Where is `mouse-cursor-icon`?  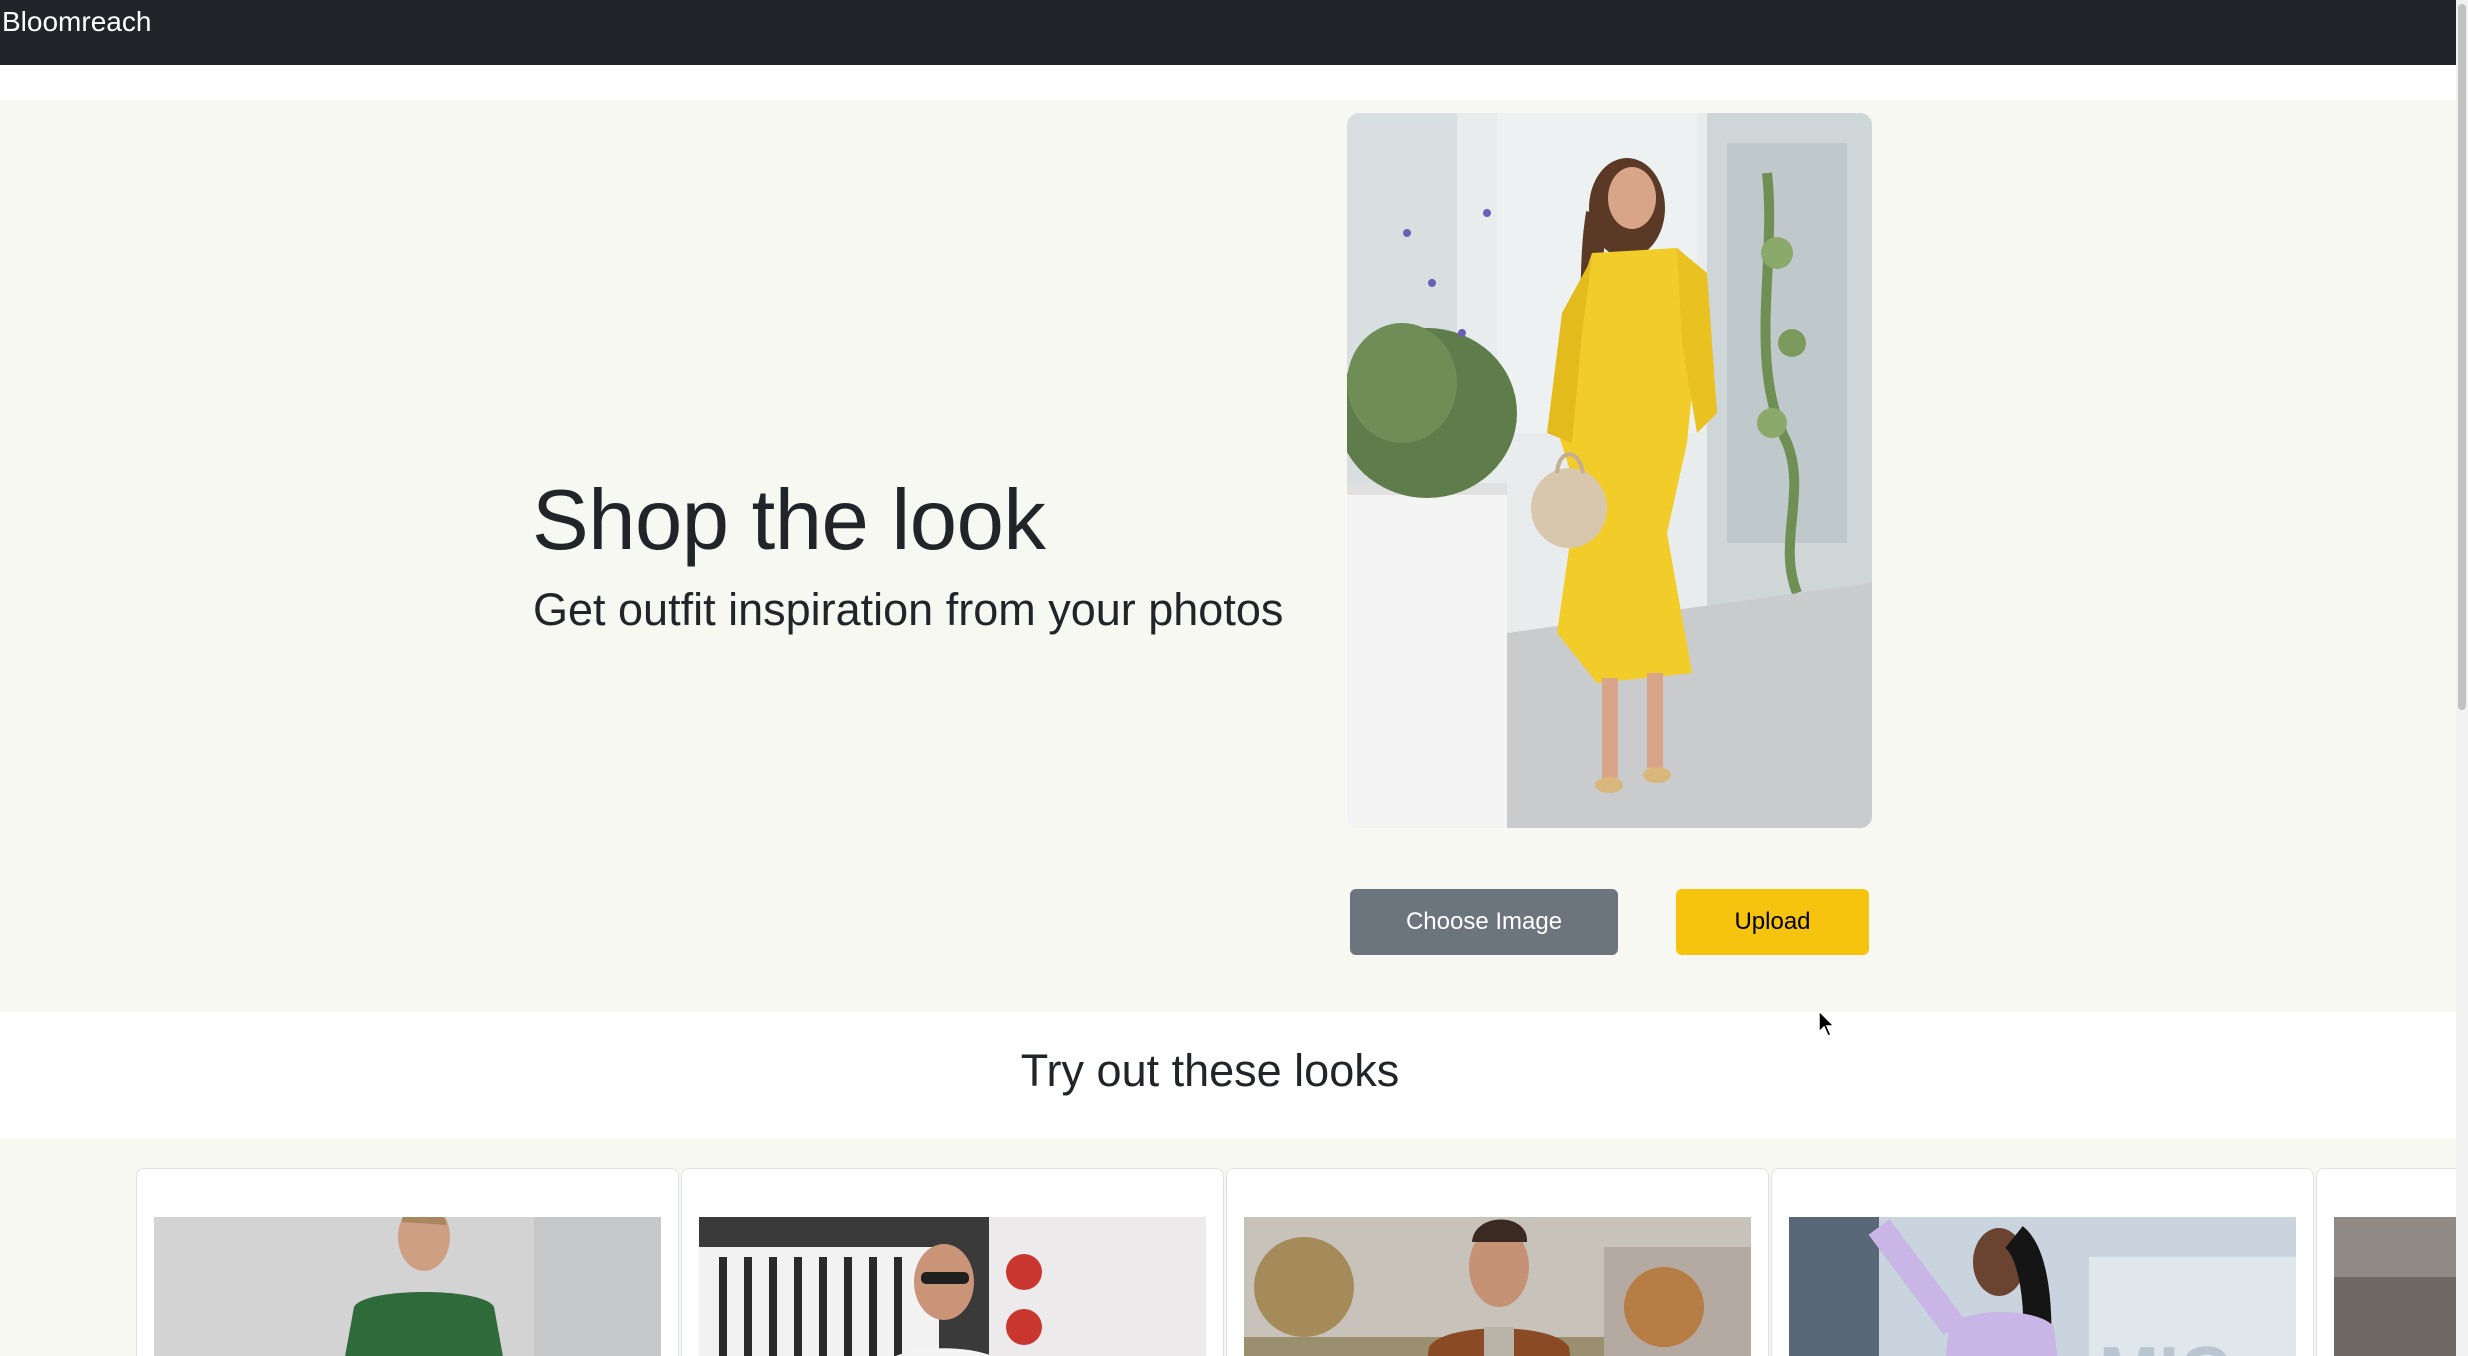
mouse-cursor-icon is located at coordinates (1827, 1023).